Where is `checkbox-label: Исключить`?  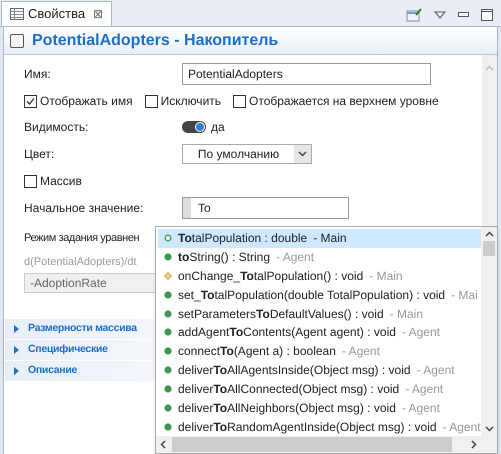 checkbox-label: Исключить is located at coordinates (191, 101).